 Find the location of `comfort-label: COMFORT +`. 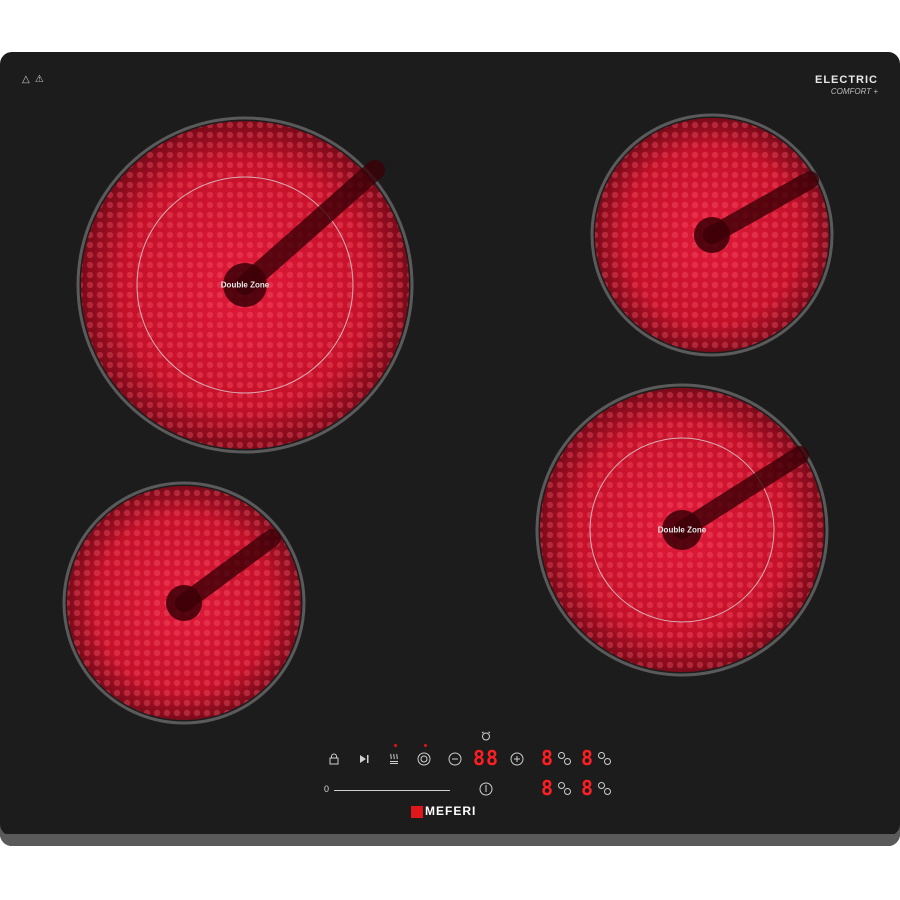

comfort-label: COMFORT + is located at coordinates (854, 91).